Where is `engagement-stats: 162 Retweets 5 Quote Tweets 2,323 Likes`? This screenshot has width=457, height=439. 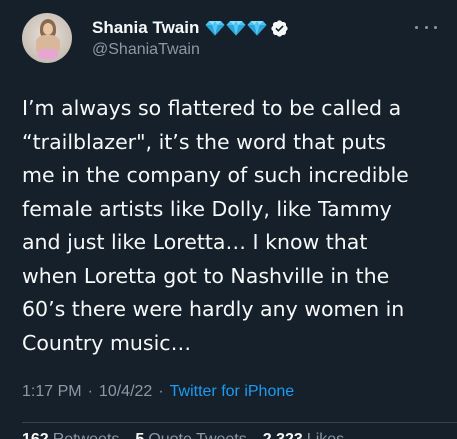
engagement-stats: 162 Retweets 5 Quote Tweets 2,323 Likes is located at coordinates (191, 435).